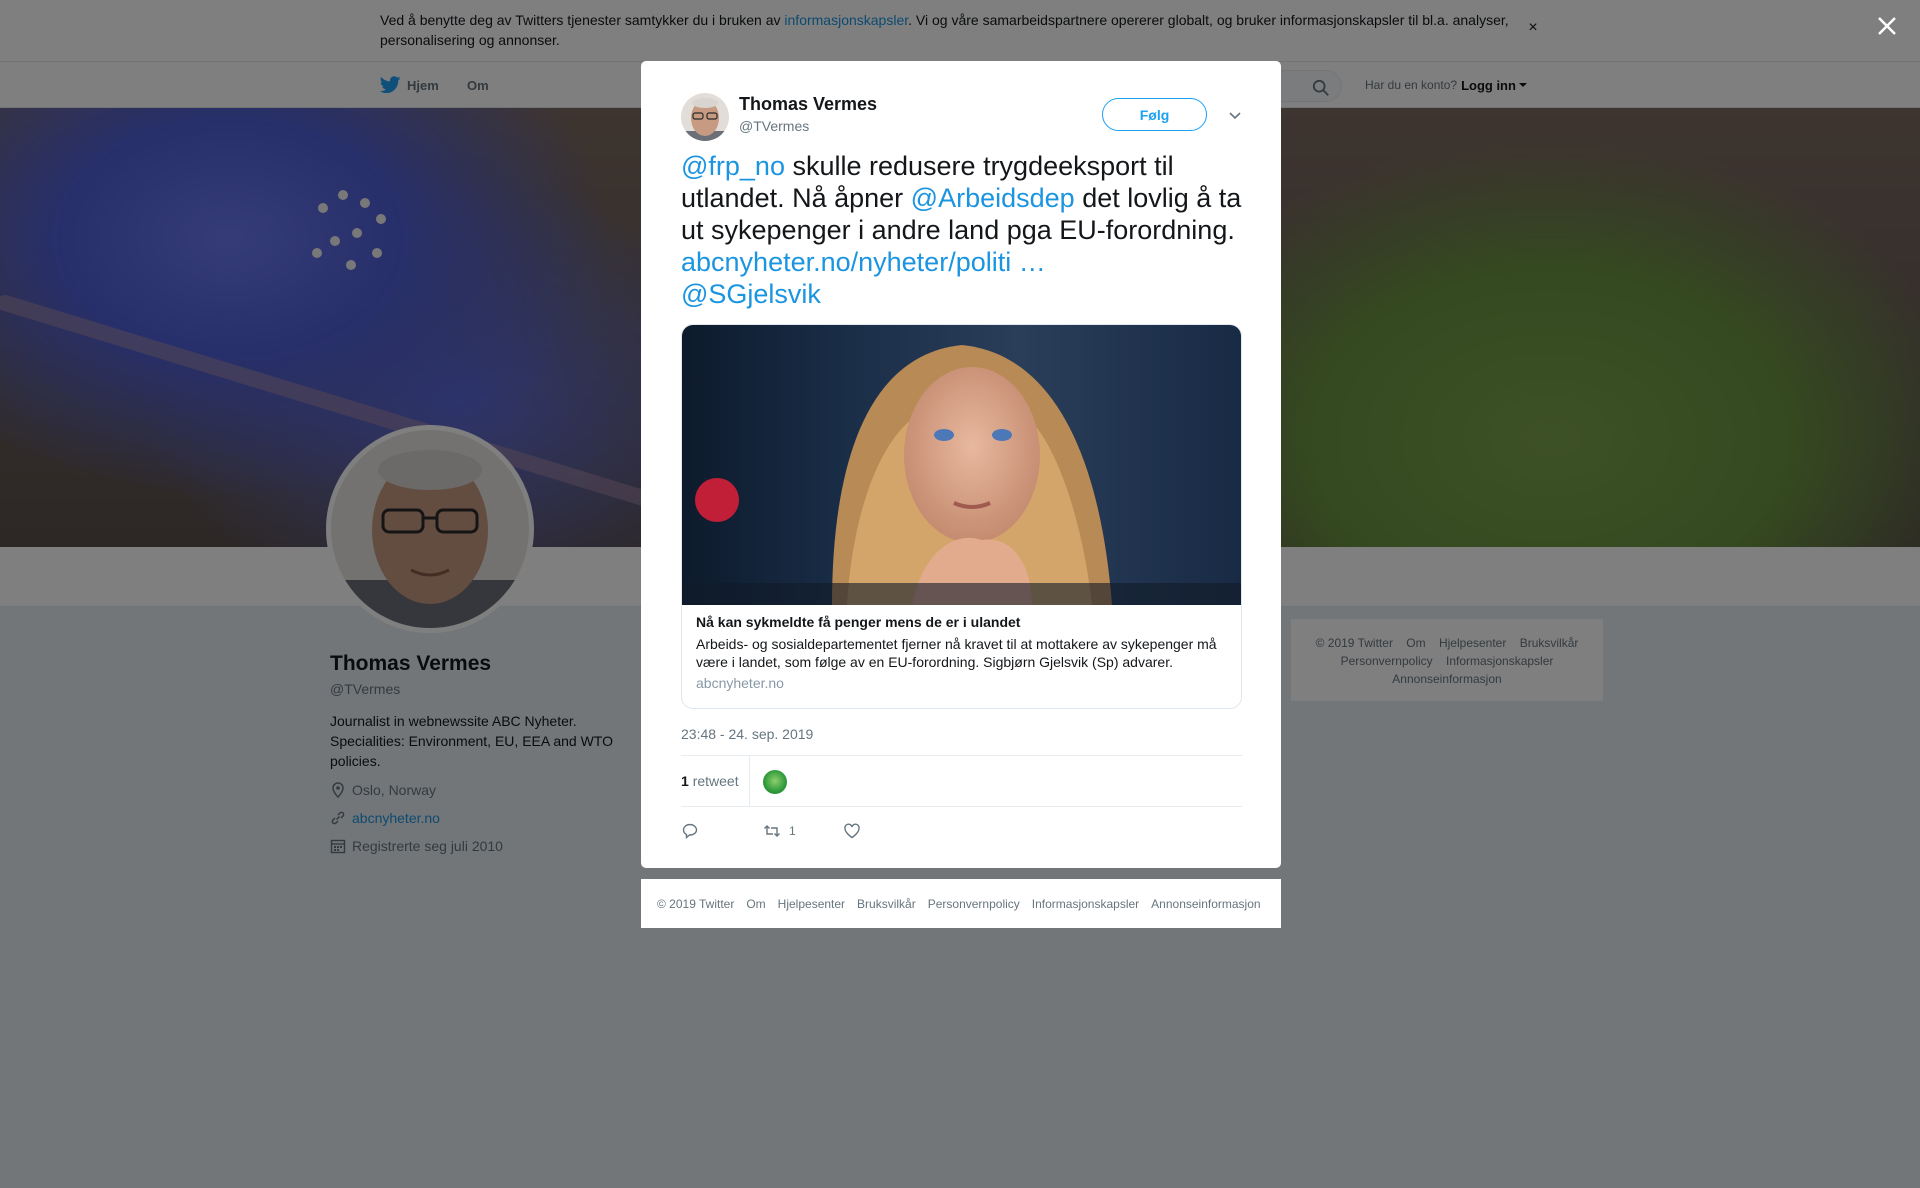 The image size is (1920, 1188). Describe the element at coordinates (775, 782) in the screenshot. I see `retweeter-avatar` at that location.